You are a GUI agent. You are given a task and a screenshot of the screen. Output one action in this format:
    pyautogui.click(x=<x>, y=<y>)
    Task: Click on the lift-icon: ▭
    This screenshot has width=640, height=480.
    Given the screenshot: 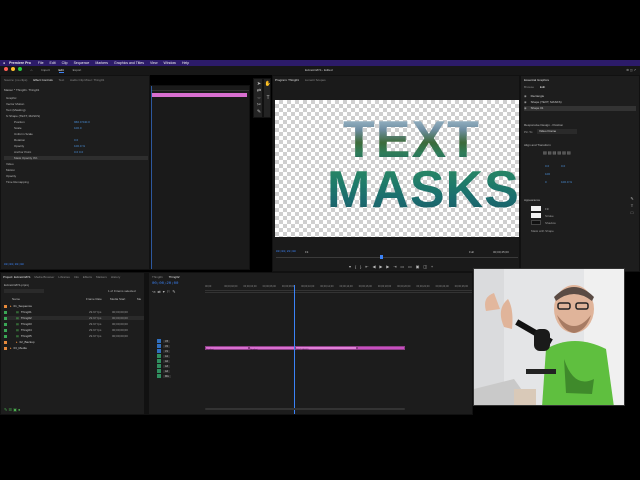 What is the action you would take?
    pyautogui.click(x=402, y=266)
    